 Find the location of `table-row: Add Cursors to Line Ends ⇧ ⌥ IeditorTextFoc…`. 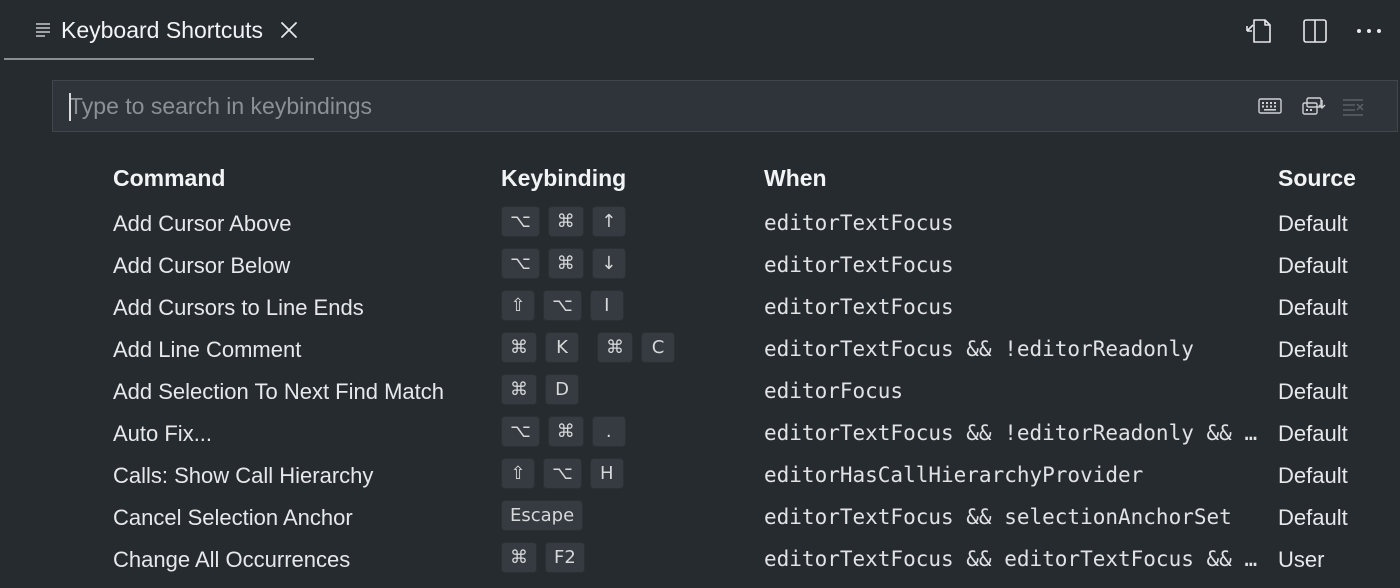

table-row: Add Cursors to Line Ends ⇧ ⌥ IeditorTextFoc… is located at coordinates (700, 308).